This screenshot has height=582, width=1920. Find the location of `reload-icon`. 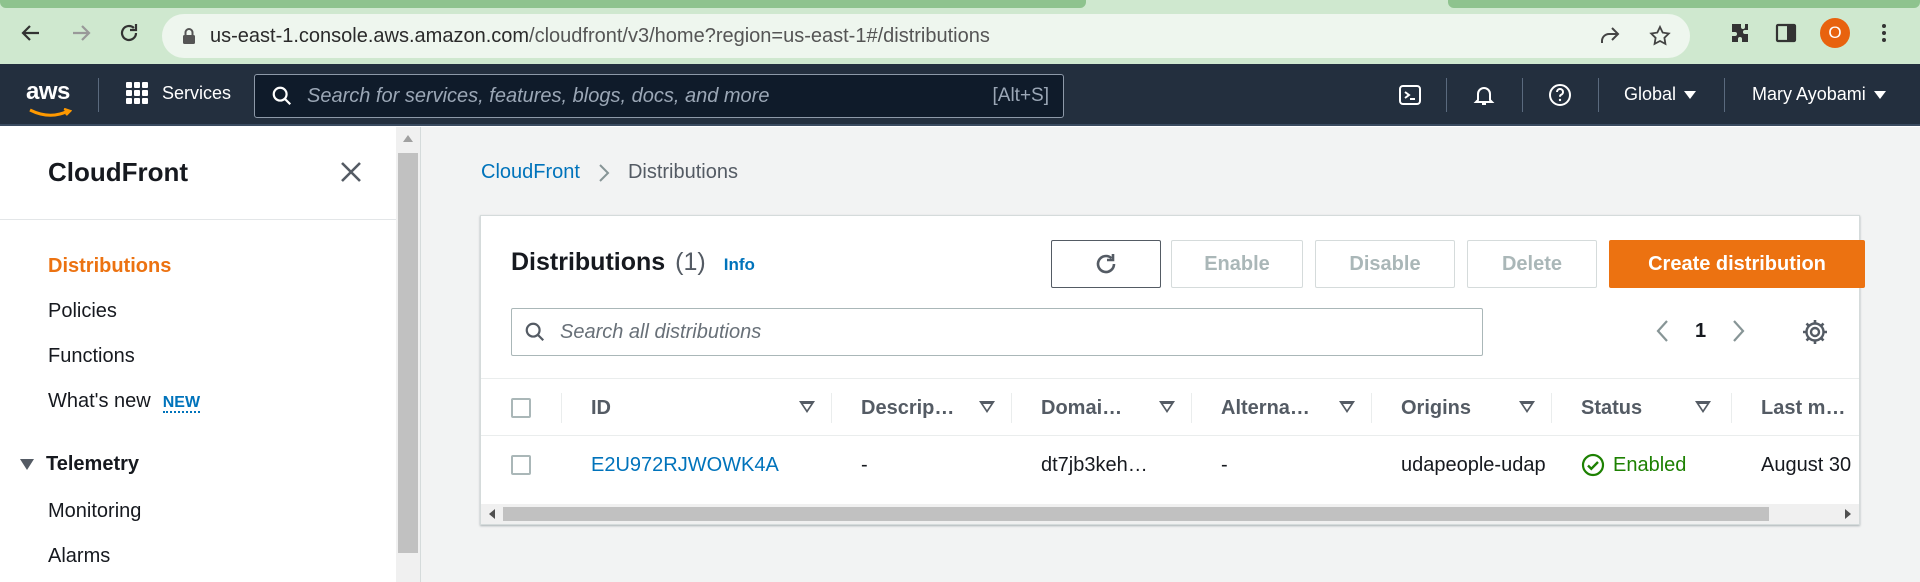

reload-icon is located at coordinates (129, 33).